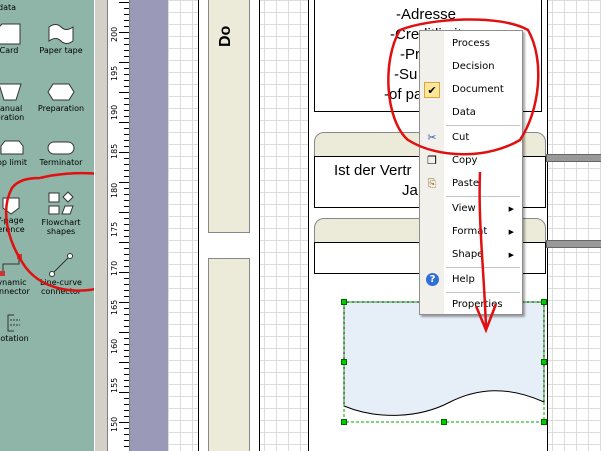  What do you see at coordinates (344, 302) in the screenshot?
I see `selection-handle-tl` at bounding box center [344, 302].